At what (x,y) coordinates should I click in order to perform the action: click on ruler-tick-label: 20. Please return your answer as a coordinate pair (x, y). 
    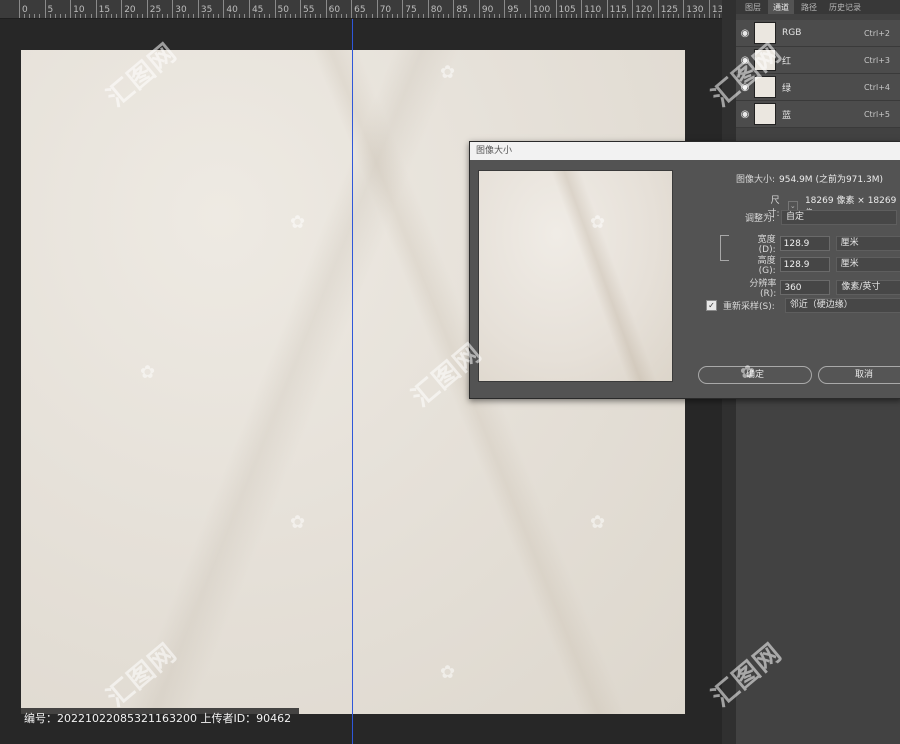
    Looking at the image, I should click on (130, 10).